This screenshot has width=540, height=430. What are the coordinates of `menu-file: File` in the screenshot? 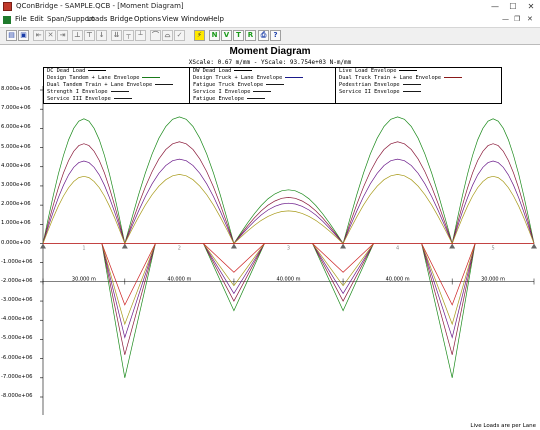 It's located at (21, 19).